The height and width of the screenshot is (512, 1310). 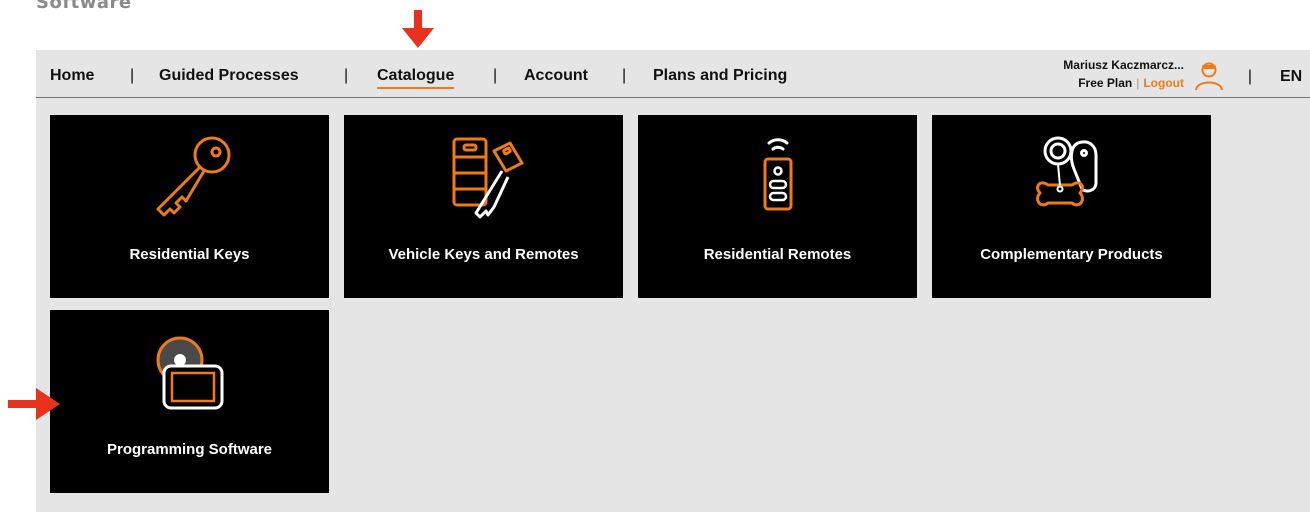 I want to click on tile-residential-remotes: Residential Remotes, so click(x=777, y=206).